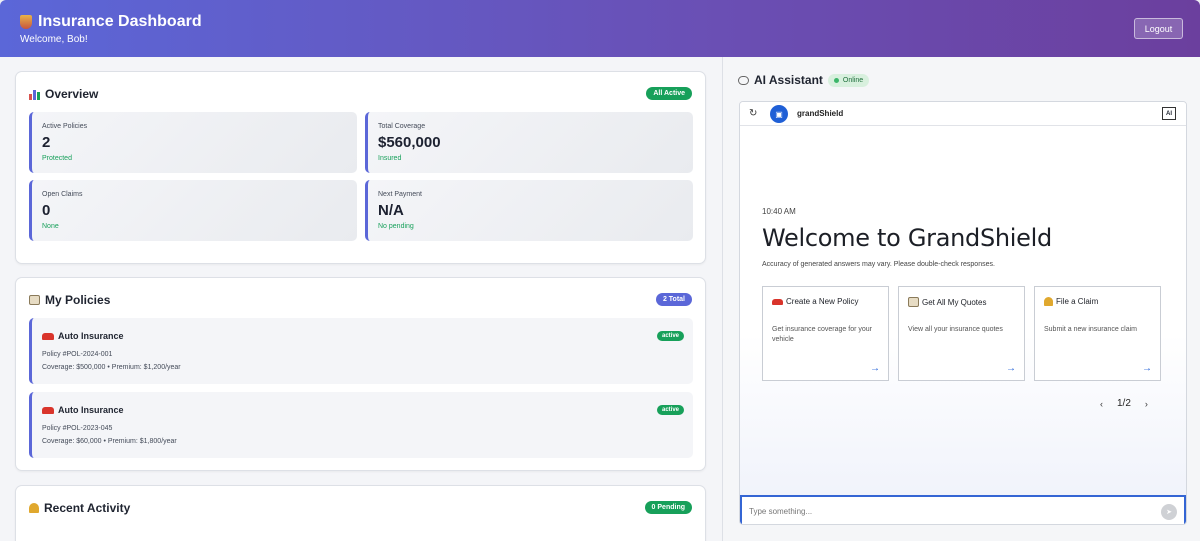 This screenshot has height=541, width=1200. What do you see at coordinates (907, 238) in the screenshot?
I see `welcome-heading: Welcome to GrandShield` at bounding box center [907, 238].